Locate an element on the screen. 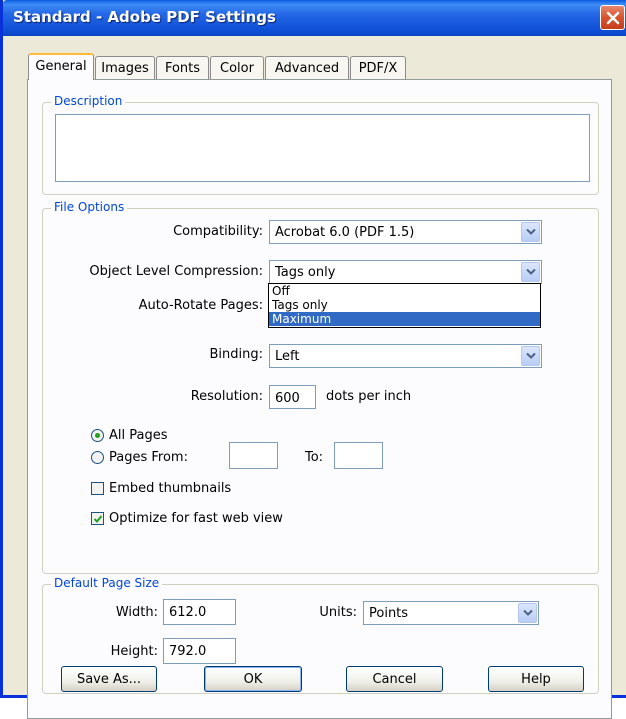 Image resolution: width=626 pixels, height=719 pixels. width-value: 612.0 is located at coordinates (188, 612).